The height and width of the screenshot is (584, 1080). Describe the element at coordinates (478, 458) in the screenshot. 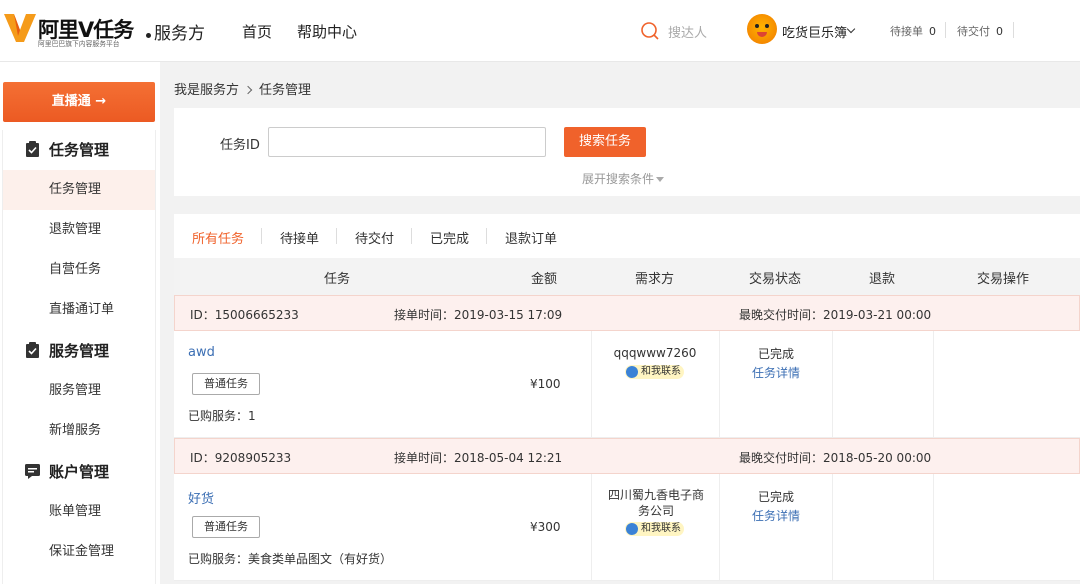

I see `order-accept-time: 接单时间：2018-05-04 12:21` at that location.